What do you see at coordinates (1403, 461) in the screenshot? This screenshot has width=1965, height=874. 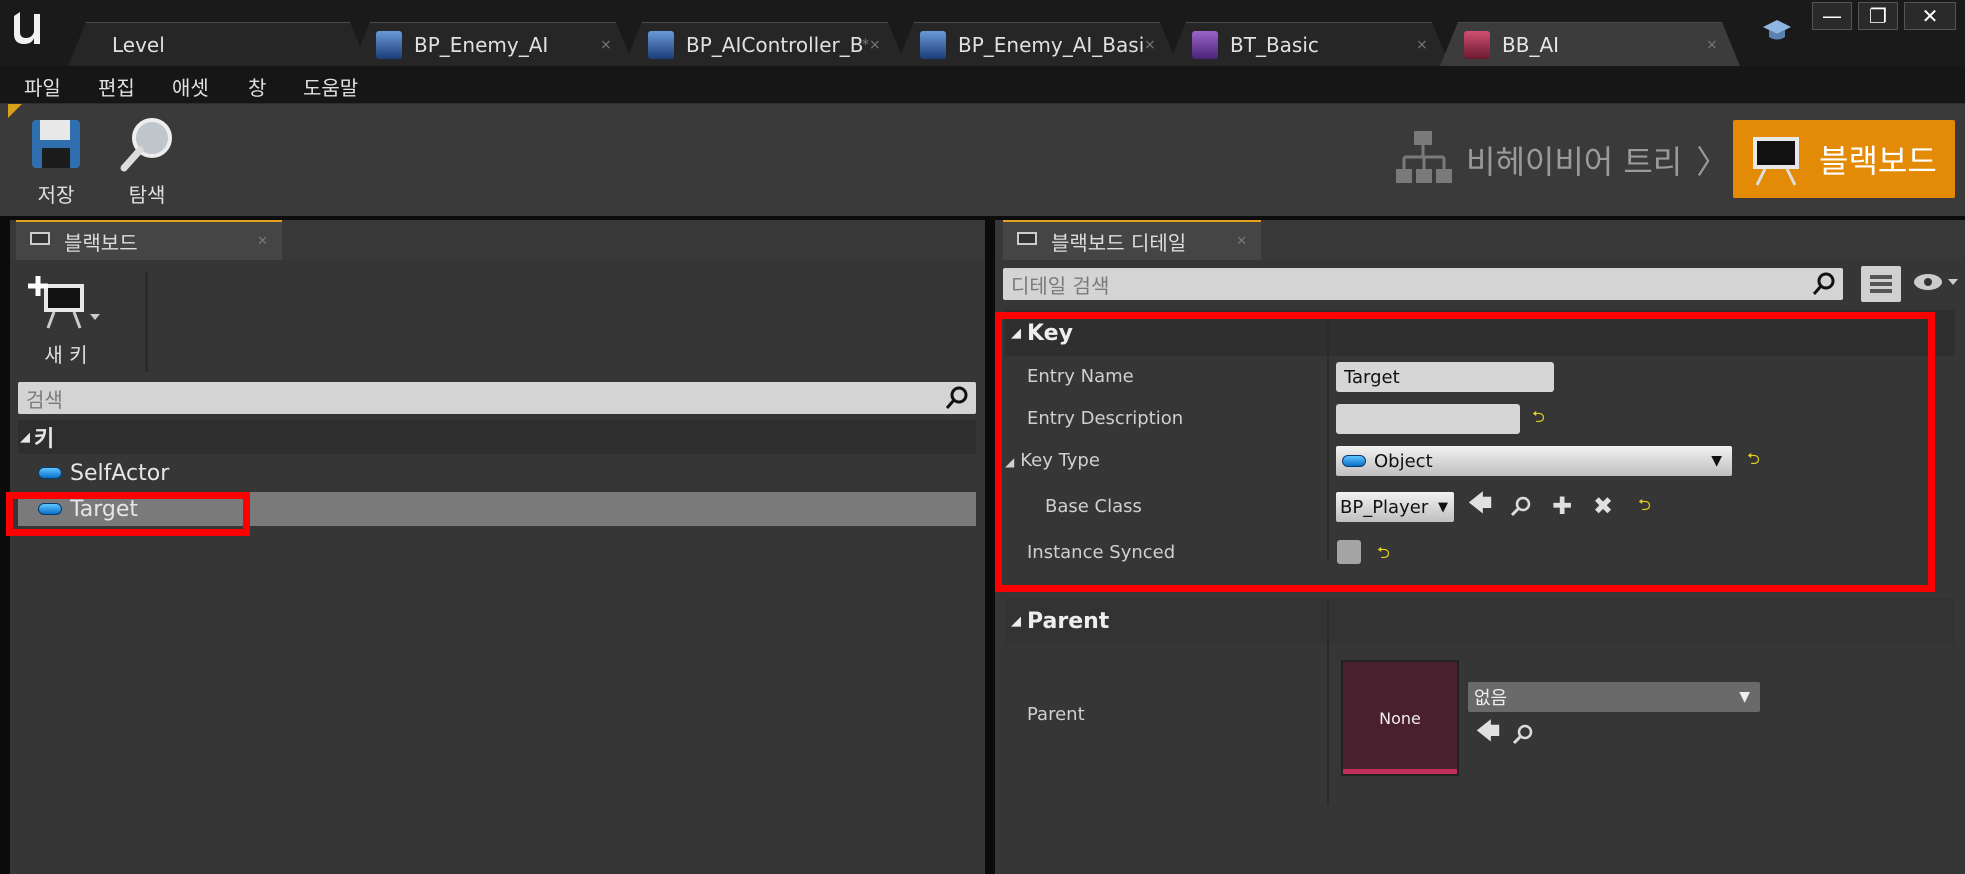 I see `key-type-value: Object` at bounding box center [1403, 461].